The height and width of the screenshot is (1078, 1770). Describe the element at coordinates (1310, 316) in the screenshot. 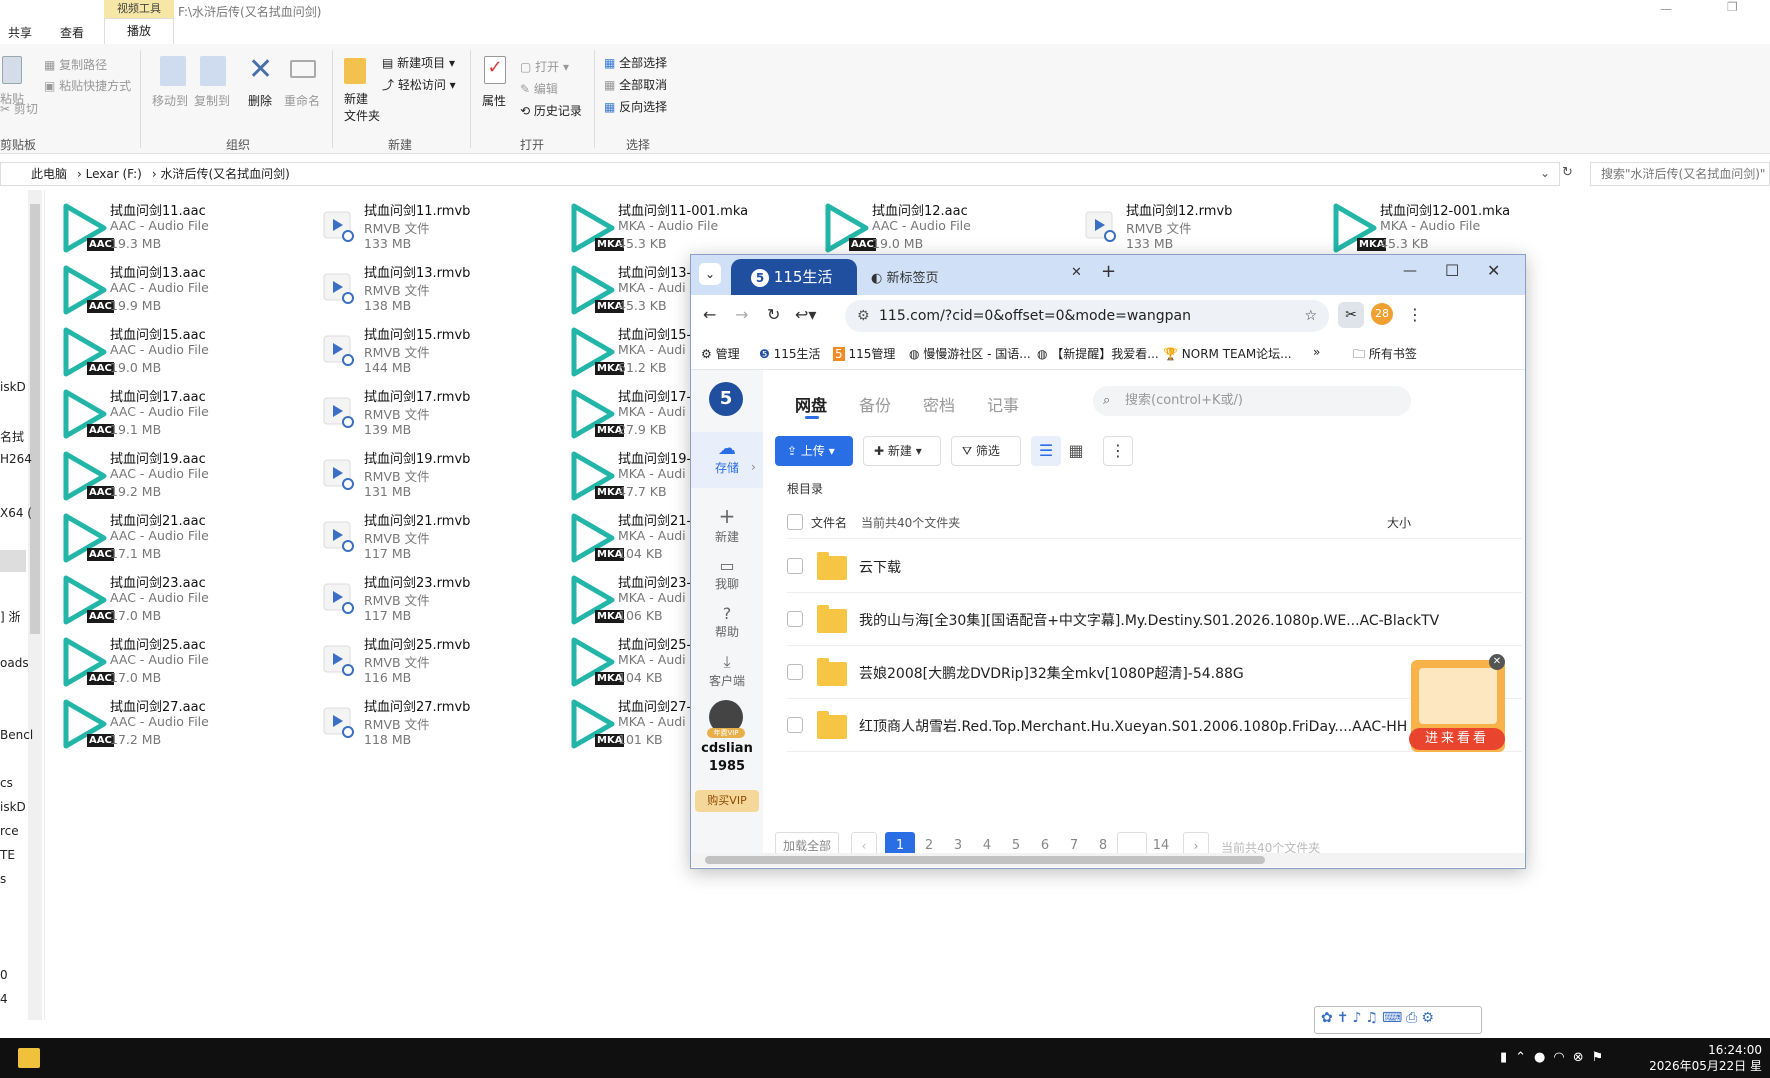

I see `bookmark-star-icon: ☆` at that location.